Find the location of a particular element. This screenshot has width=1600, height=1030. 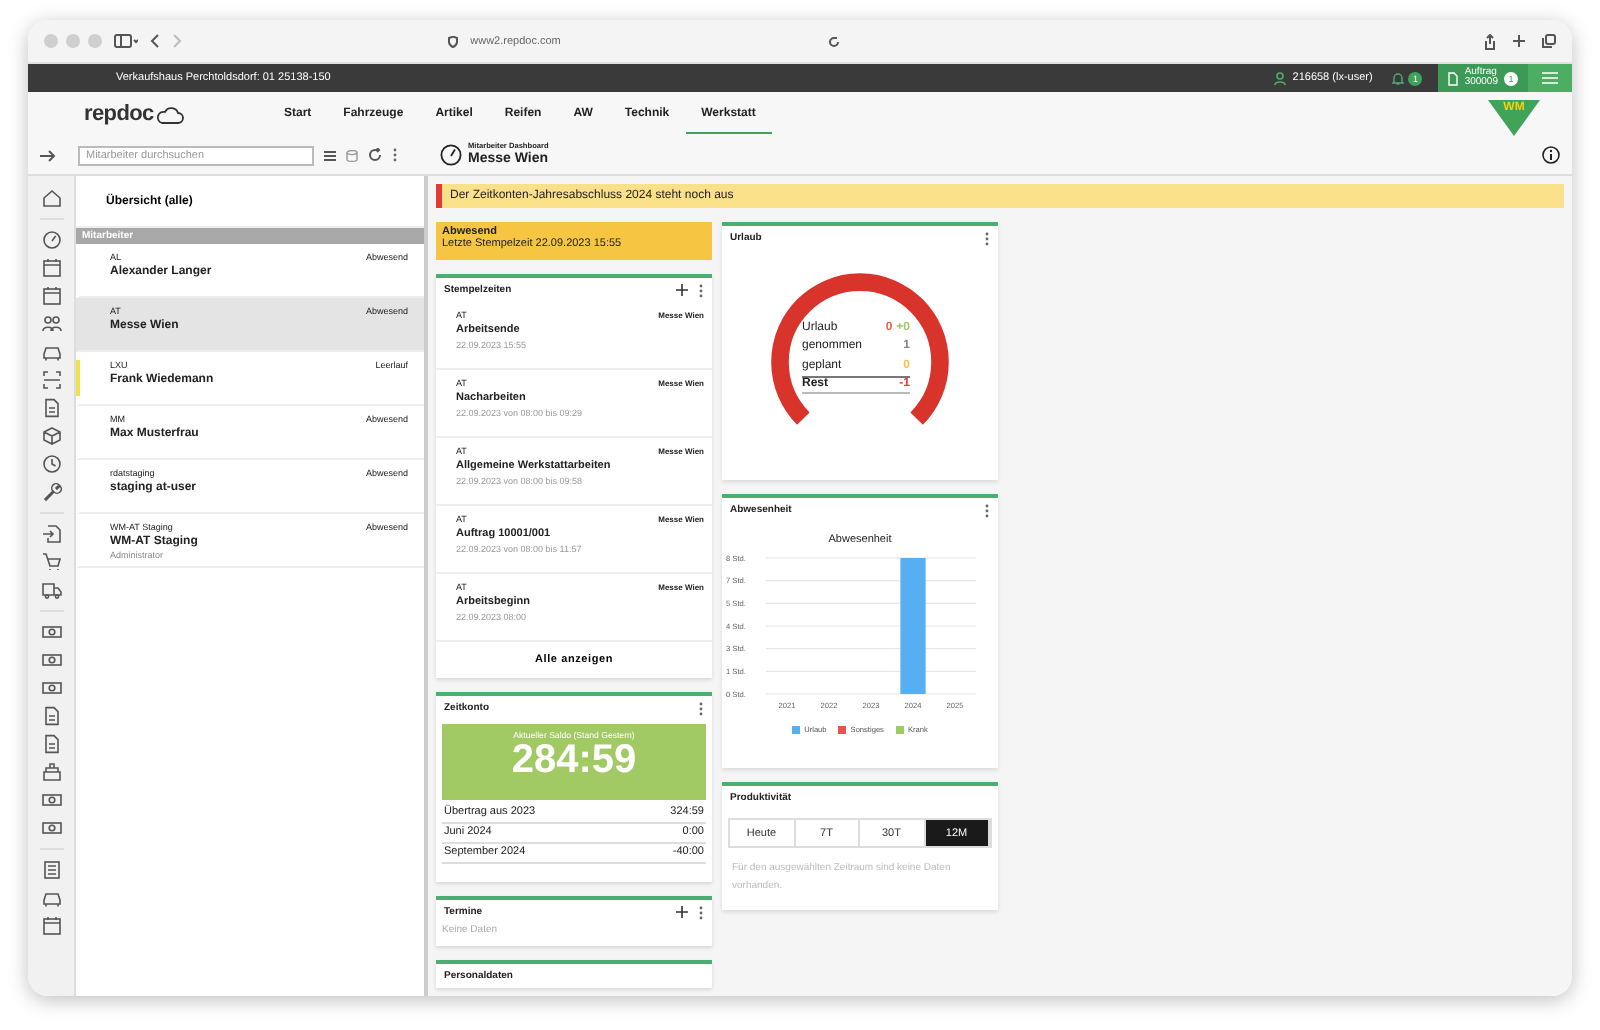

bell-icon is located at coordinates (1398, 78).